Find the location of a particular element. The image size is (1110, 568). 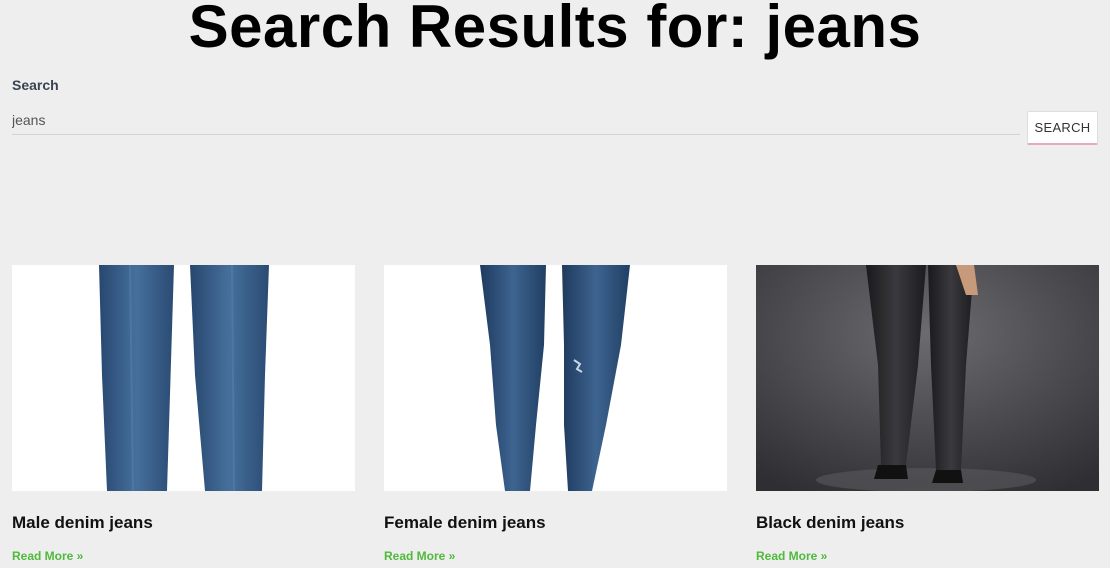

black-jeans-image is located at coordinates (927, 378).